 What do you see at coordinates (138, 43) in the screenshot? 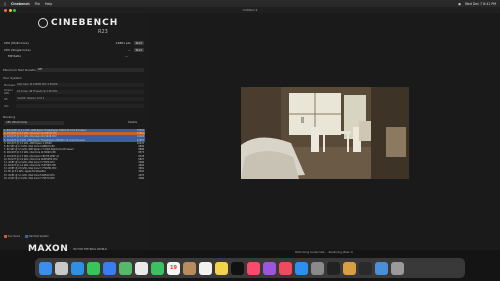
I see `start-multi-button: Start` at bounding box center [138, 43].